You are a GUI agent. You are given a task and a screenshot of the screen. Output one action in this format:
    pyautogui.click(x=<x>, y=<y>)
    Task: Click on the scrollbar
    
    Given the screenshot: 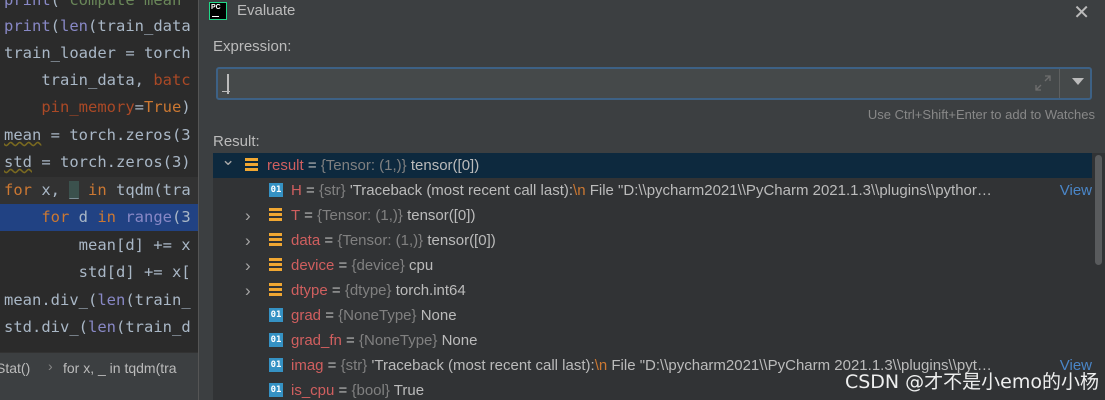 What is the action you would take?
    pyautogui.click(x=1098, y=276)
    